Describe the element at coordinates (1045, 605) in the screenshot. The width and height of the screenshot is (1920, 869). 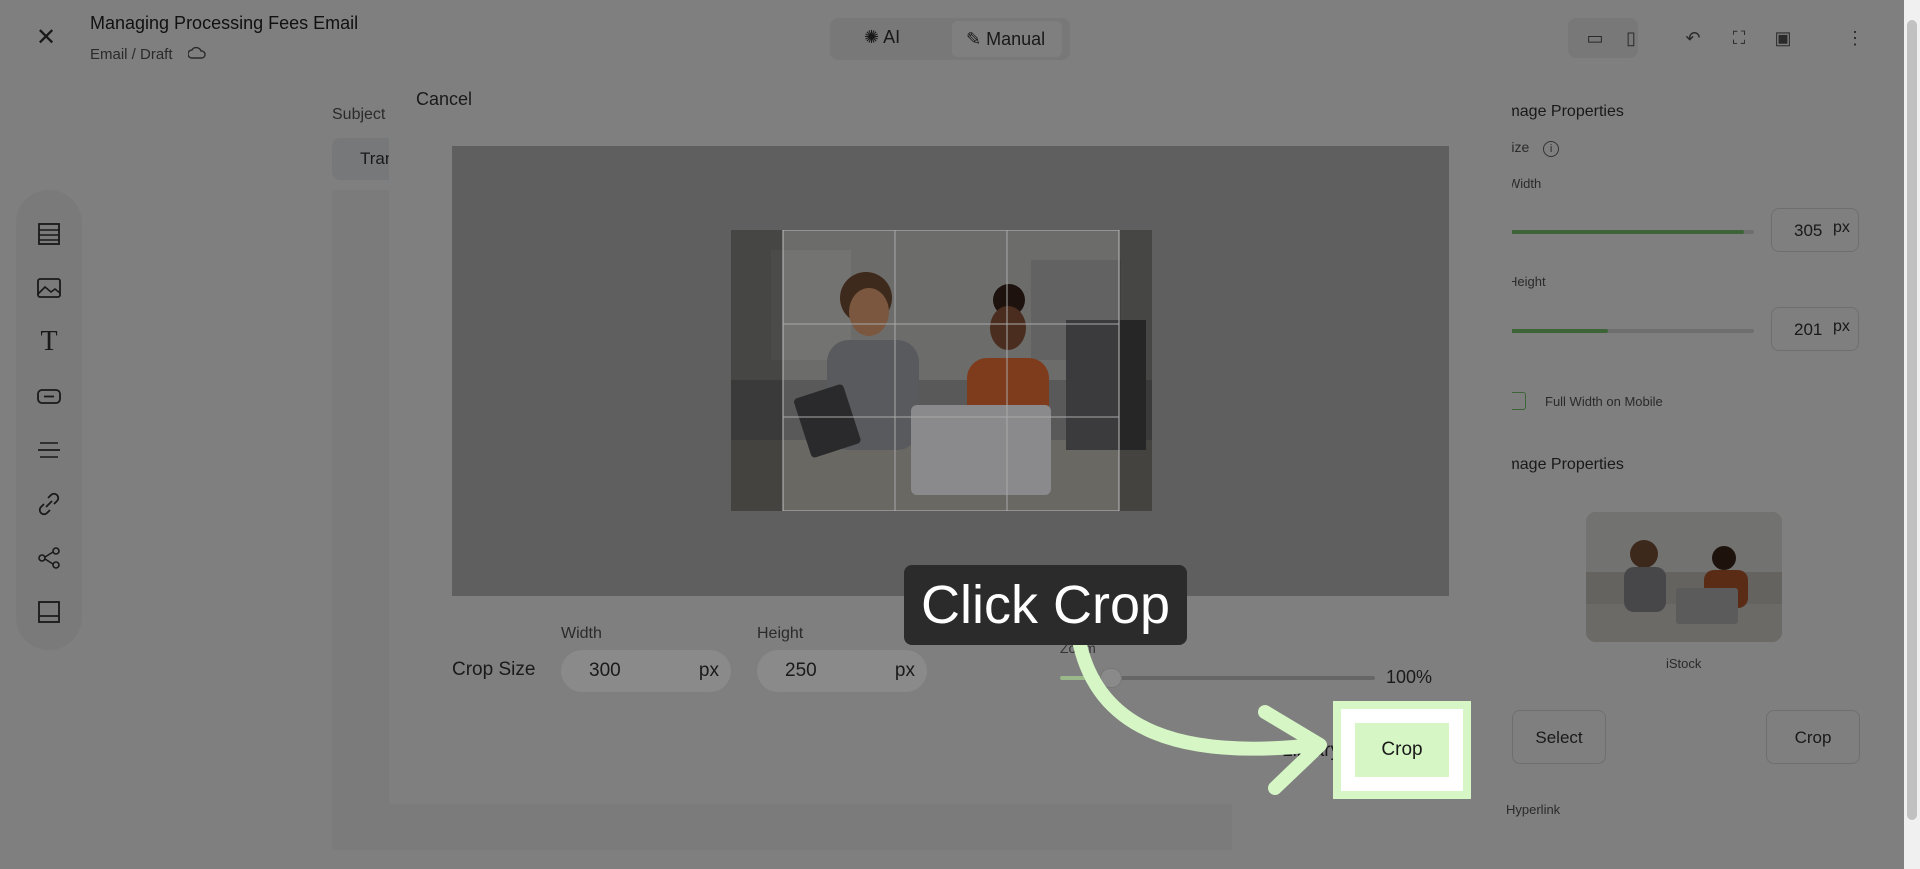
I see `tutorial-tooltip: Click Crop` at that location.